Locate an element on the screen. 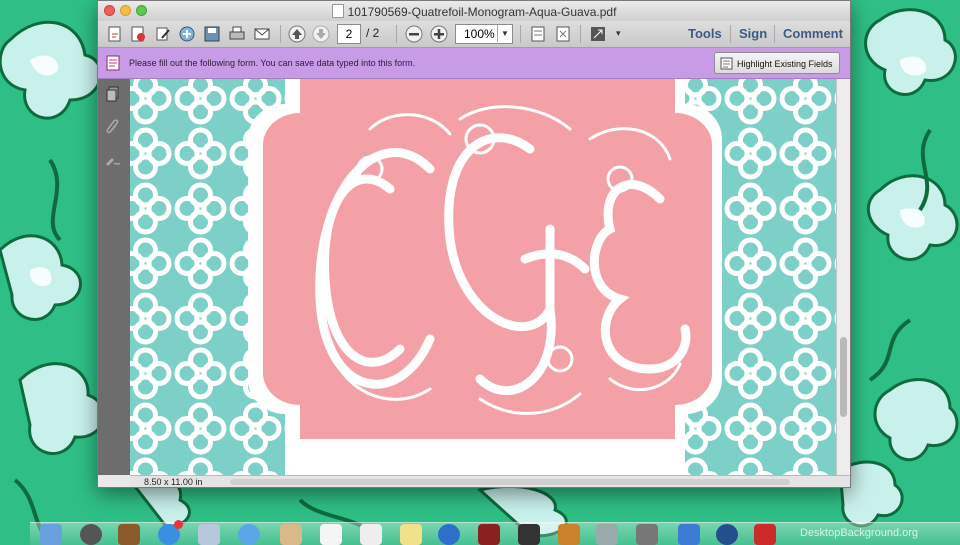  settings-icon is located at coordinates (727, 534).